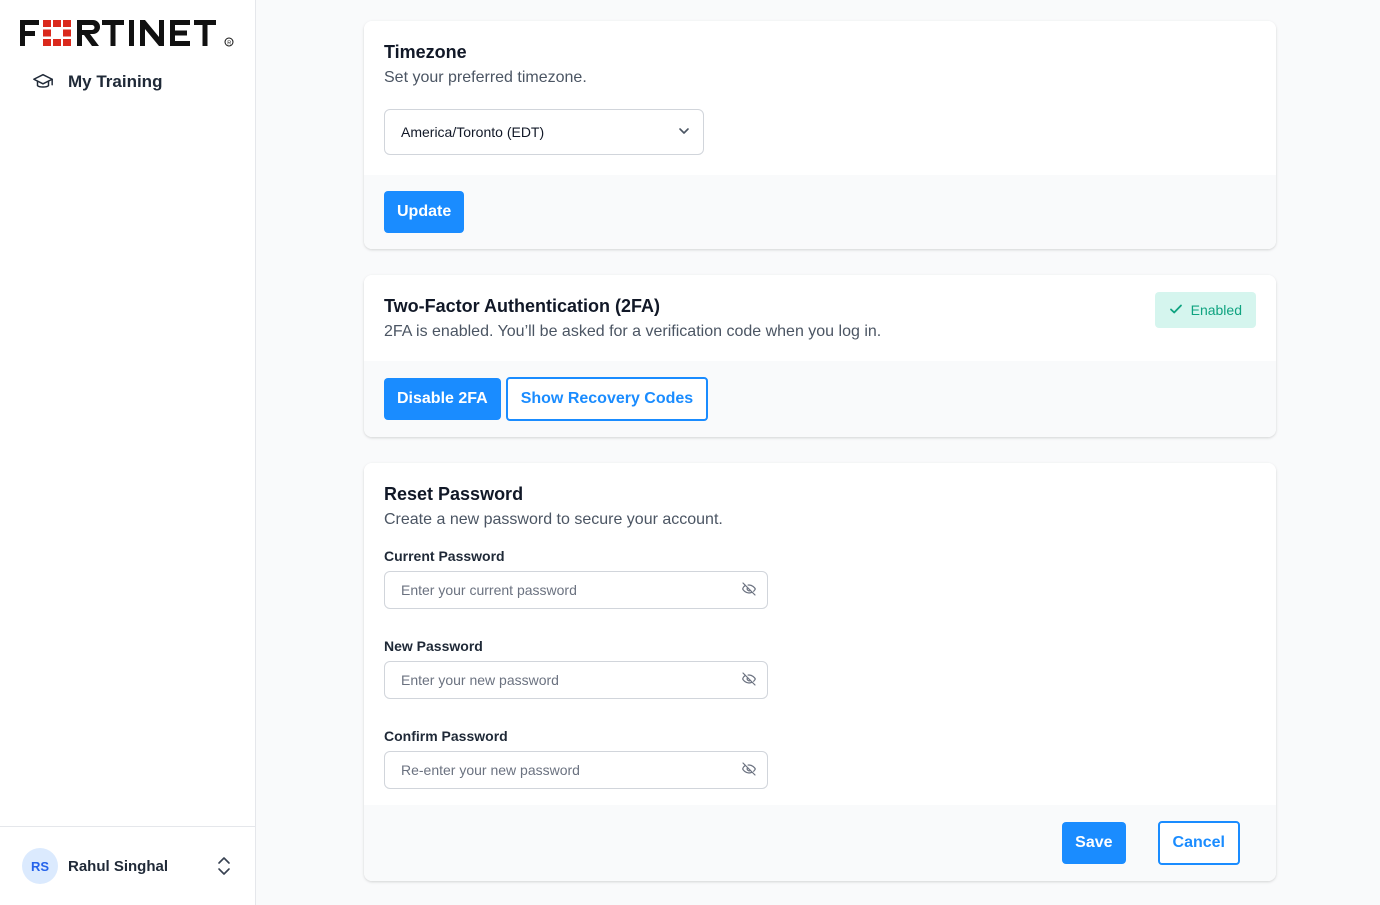 The image size is (1380, 905). Describe the element at coordinates (1094, 843) in the screenshot. I see `save-button: Save` at that location.